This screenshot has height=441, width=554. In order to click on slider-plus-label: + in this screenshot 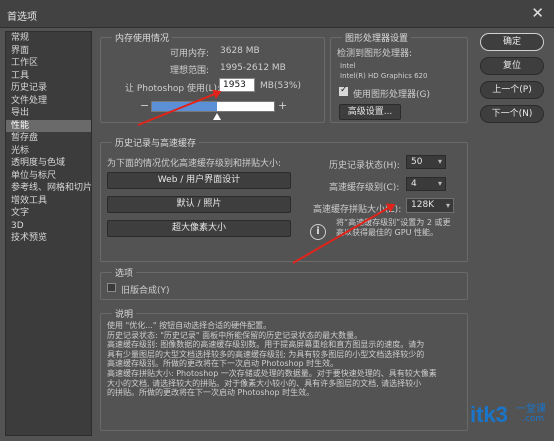, I will do `click(283, 105)`.